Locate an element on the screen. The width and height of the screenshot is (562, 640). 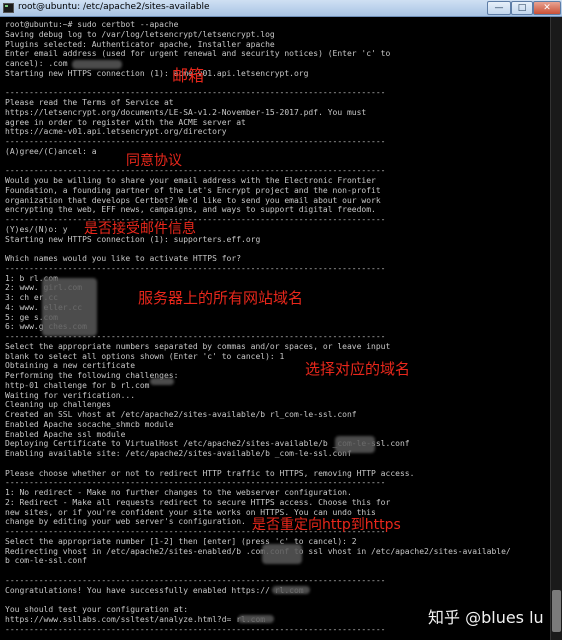
annotation-select-domain: 选择对应的域名 is located at coordinates (358, 369).